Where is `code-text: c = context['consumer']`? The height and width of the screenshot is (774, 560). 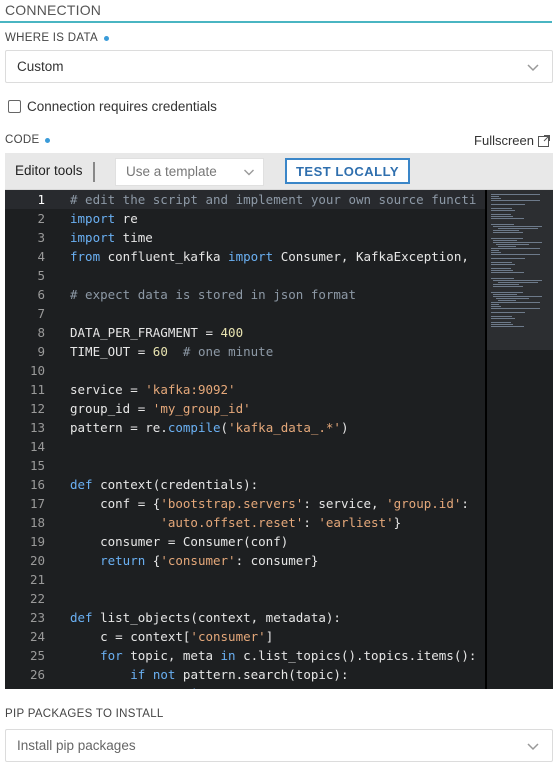
code-text: c = context['consumer'] is located at coordinates (172, 636).